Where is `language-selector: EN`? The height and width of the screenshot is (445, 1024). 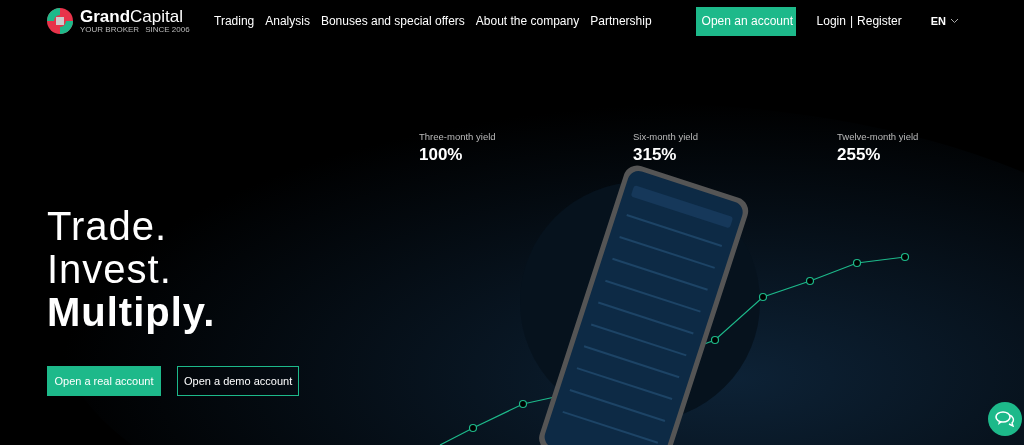 language-selector: EN is located at coordinates (945, 21).